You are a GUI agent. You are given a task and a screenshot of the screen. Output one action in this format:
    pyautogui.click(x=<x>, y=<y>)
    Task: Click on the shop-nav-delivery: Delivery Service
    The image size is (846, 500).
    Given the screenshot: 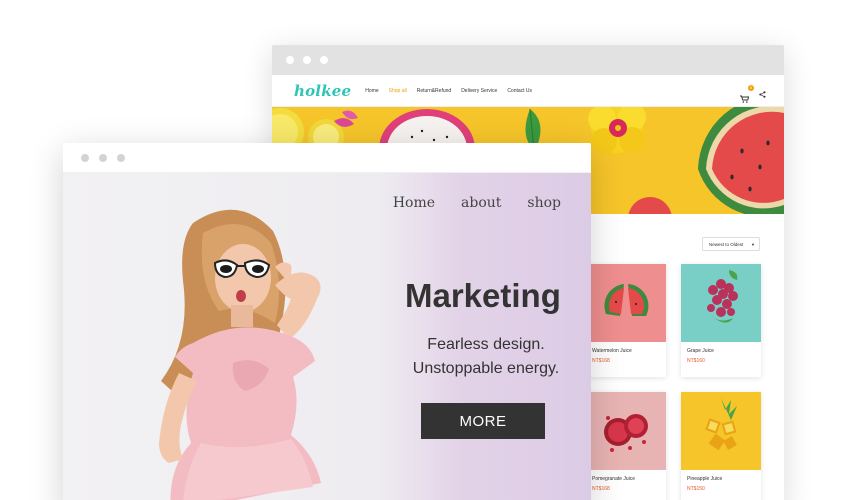 What is the action you would take?
    pyautogui.click(x=479, y=91)
    